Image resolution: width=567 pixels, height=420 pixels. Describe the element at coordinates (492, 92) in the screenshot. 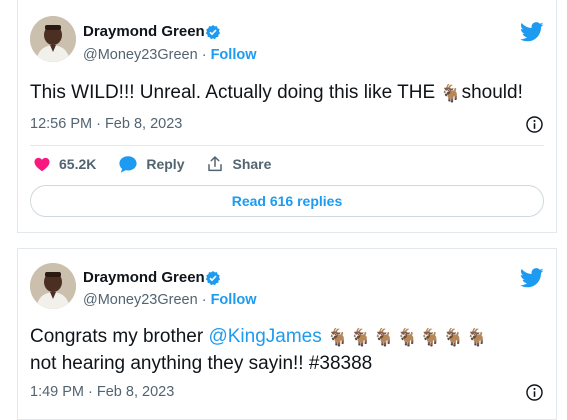

I see `tweet-text-end: should!` at that location.